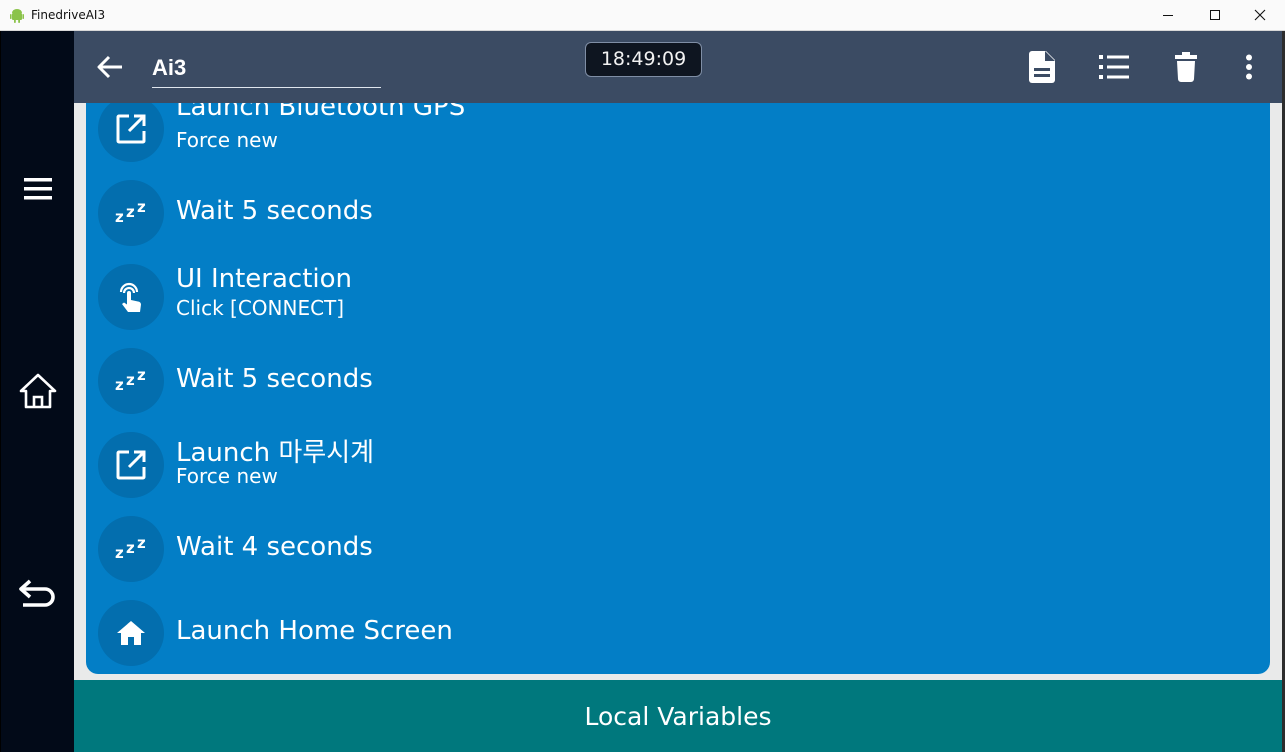 This screenshot has height=752, width=1285. Describe the element at coordinates (643, 59) in the screenshot. I see `clock-display: 18:49:09` at that location.